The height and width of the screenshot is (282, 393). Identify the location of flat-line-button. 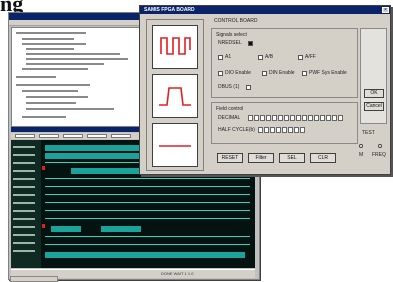
(175, 145).